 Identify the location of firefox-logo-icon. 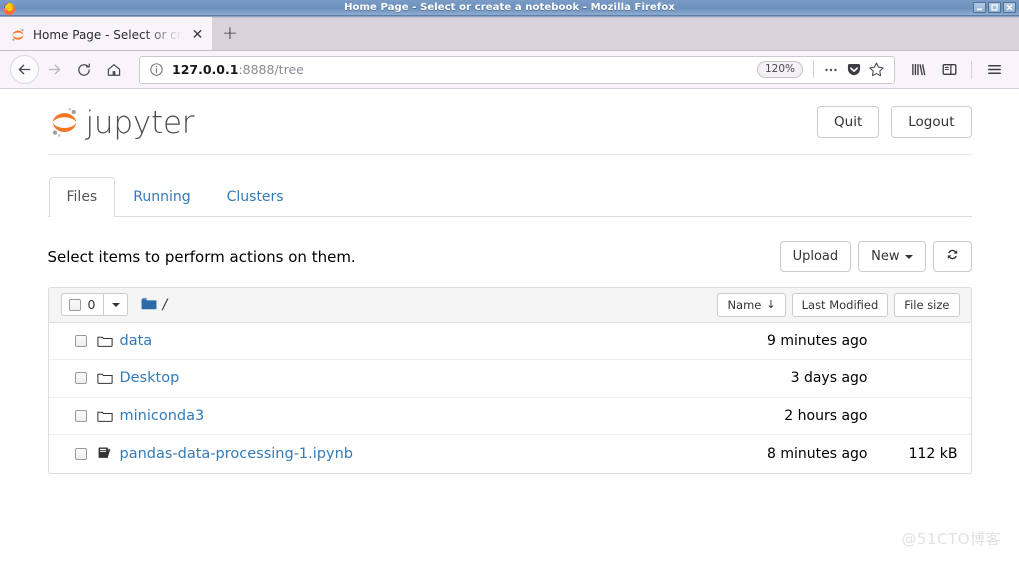
(9, 8).